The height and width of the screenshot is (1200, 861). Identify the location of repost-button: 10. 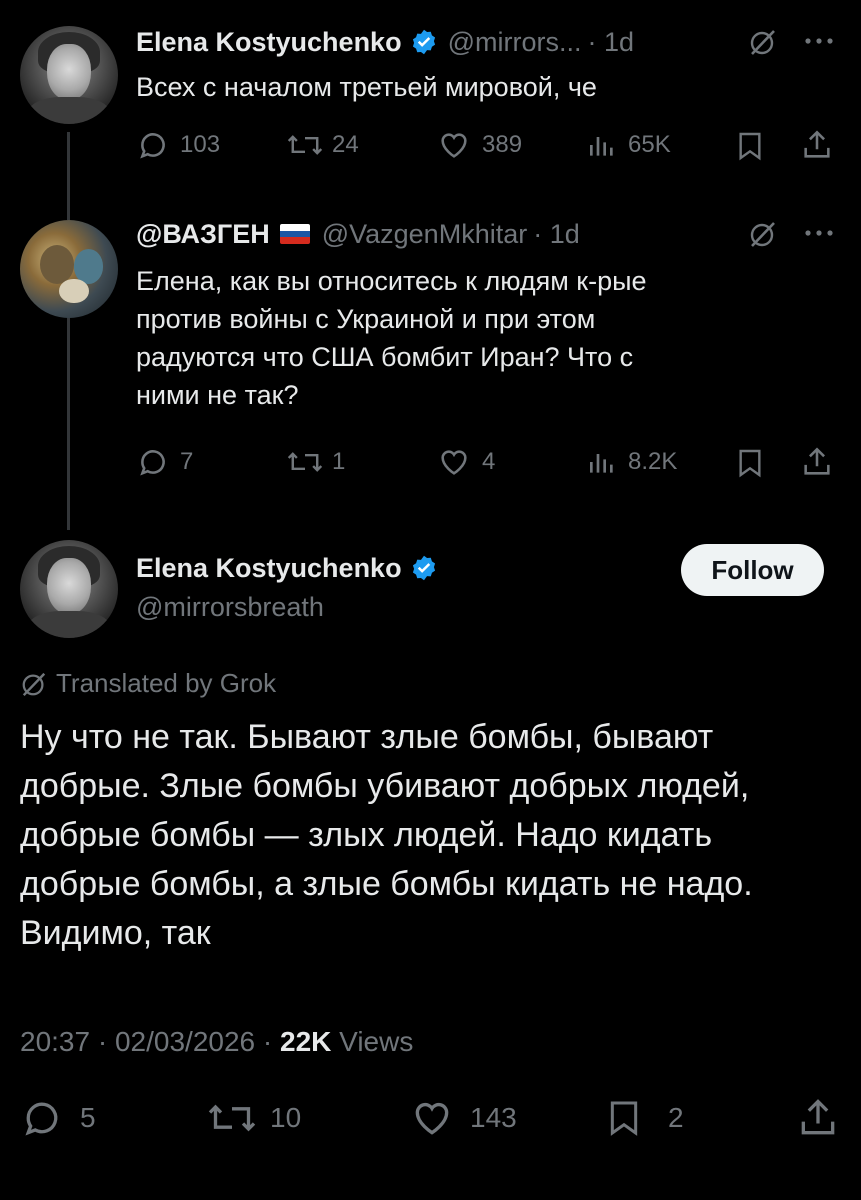
(253, 1118).